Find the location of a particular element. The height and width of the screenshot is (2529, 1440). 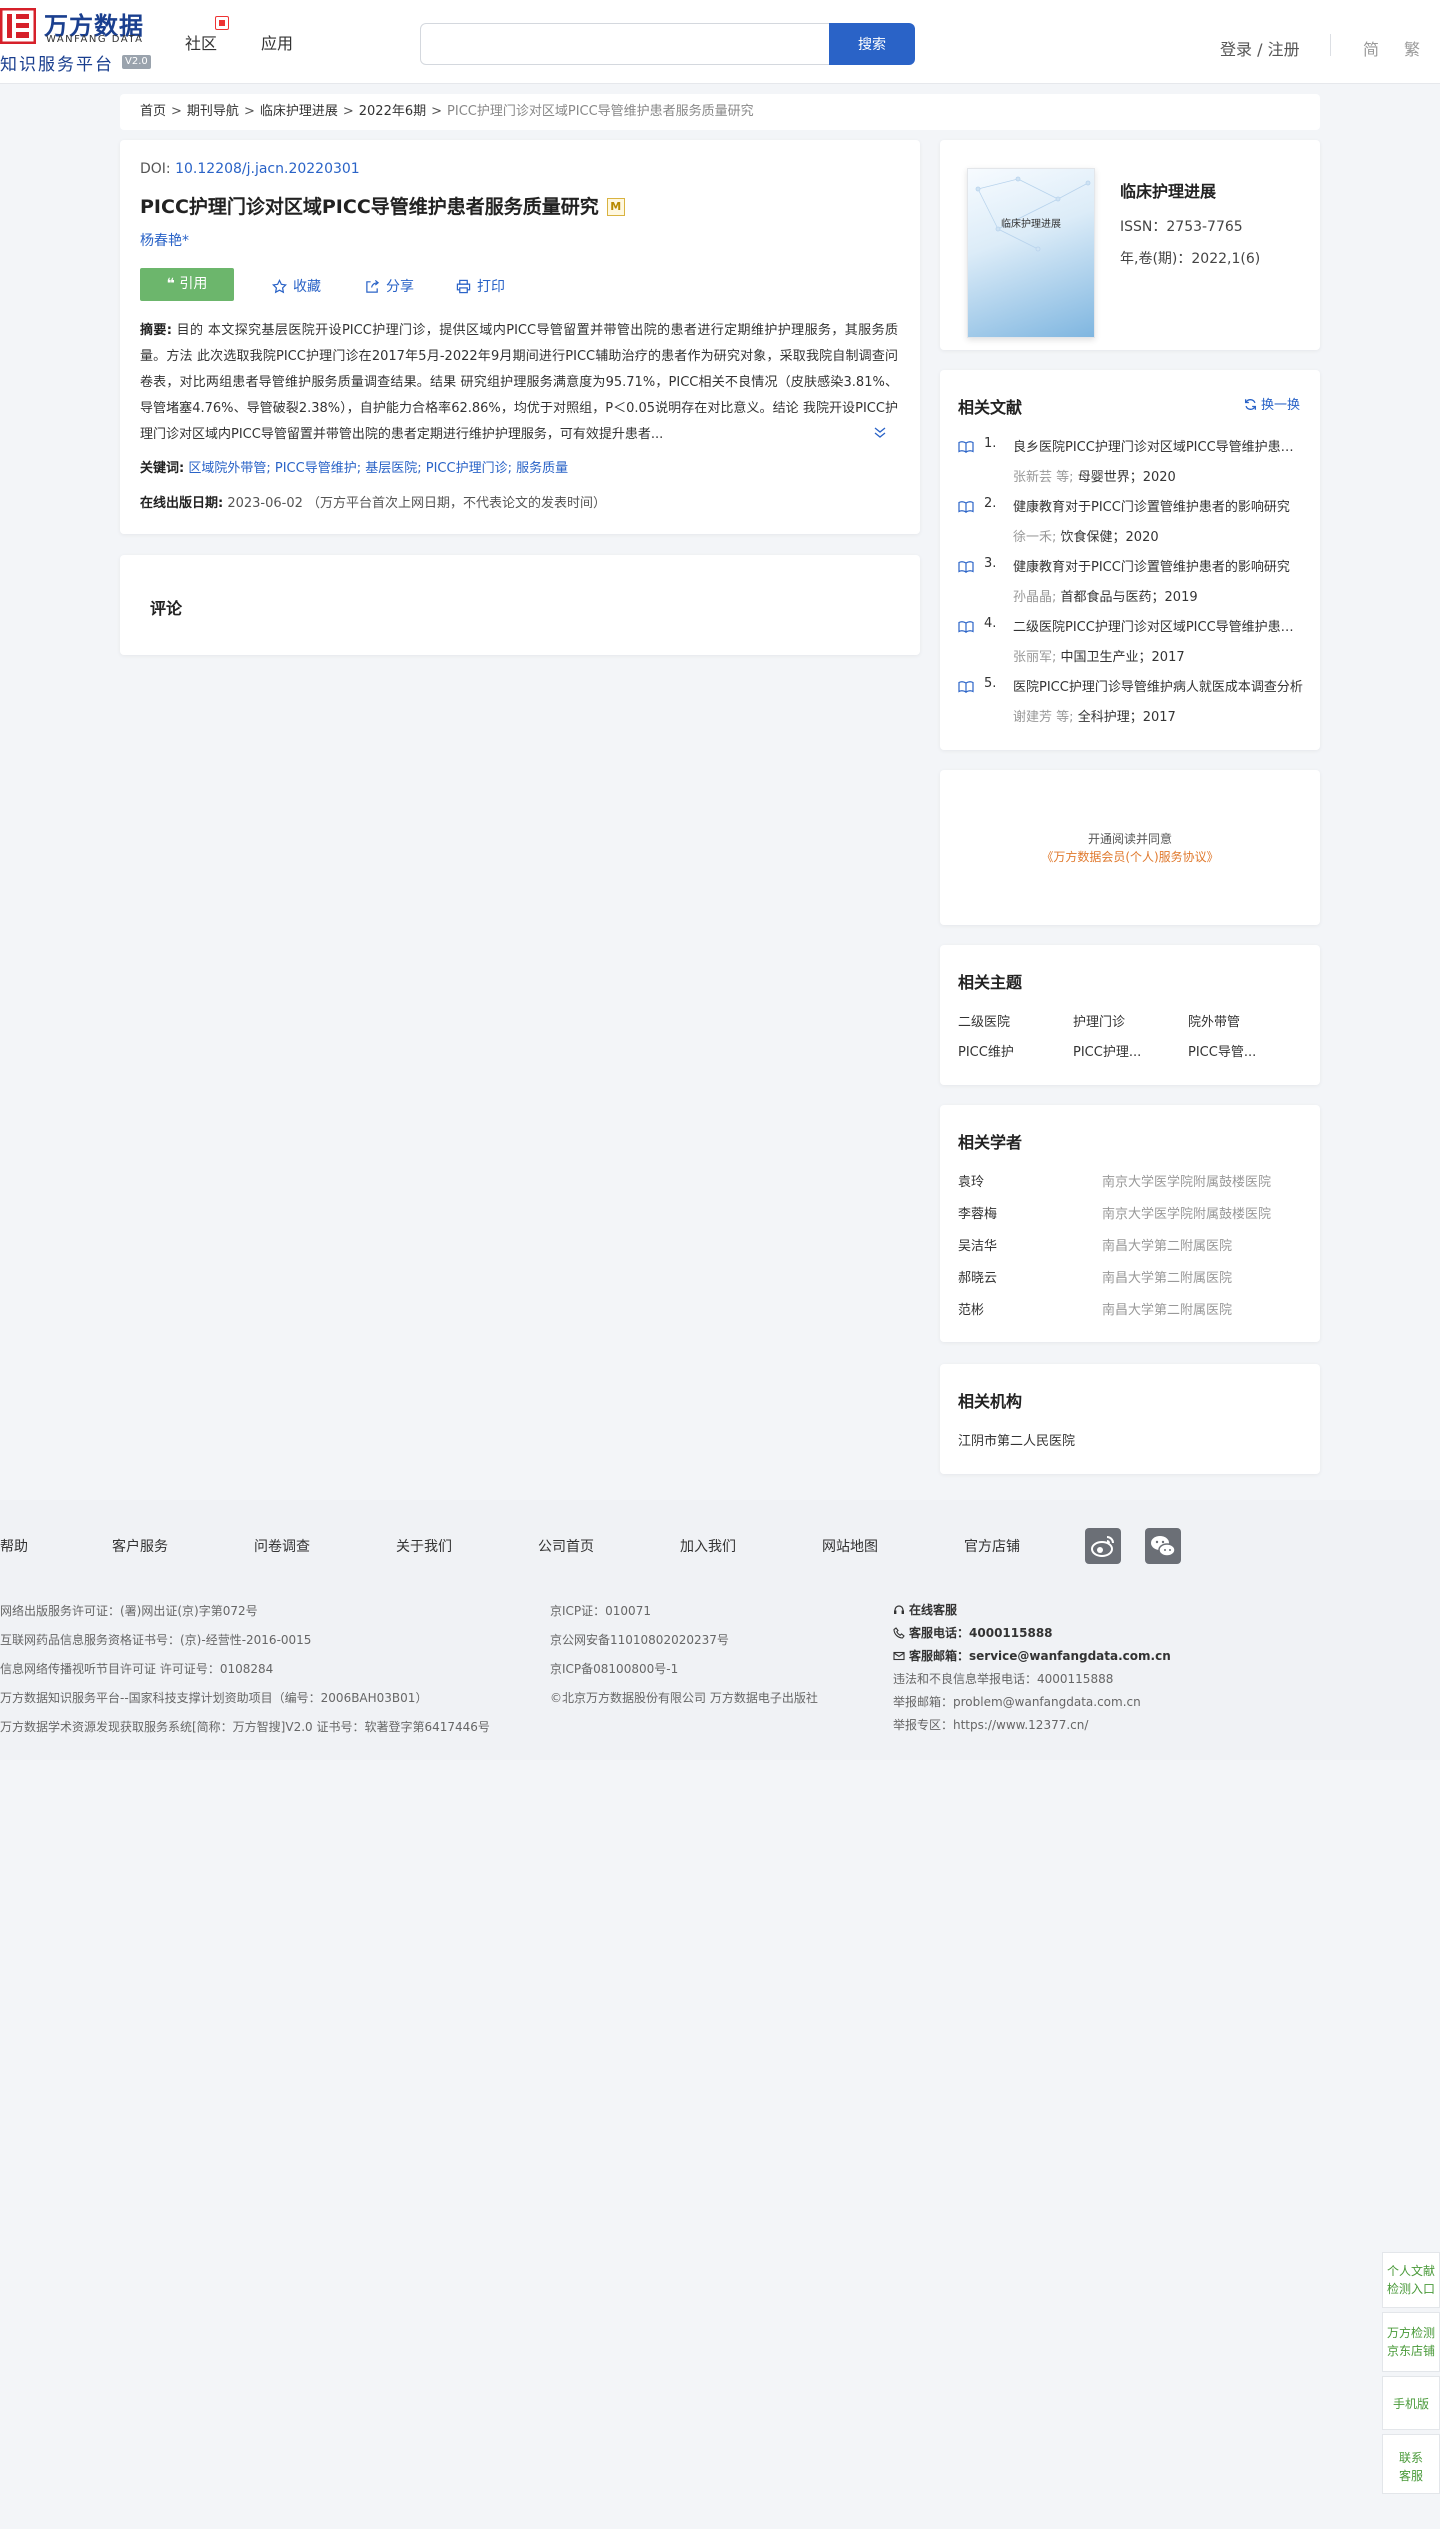

lang-traditional: 繁 is located at coordinates (1412, 48).